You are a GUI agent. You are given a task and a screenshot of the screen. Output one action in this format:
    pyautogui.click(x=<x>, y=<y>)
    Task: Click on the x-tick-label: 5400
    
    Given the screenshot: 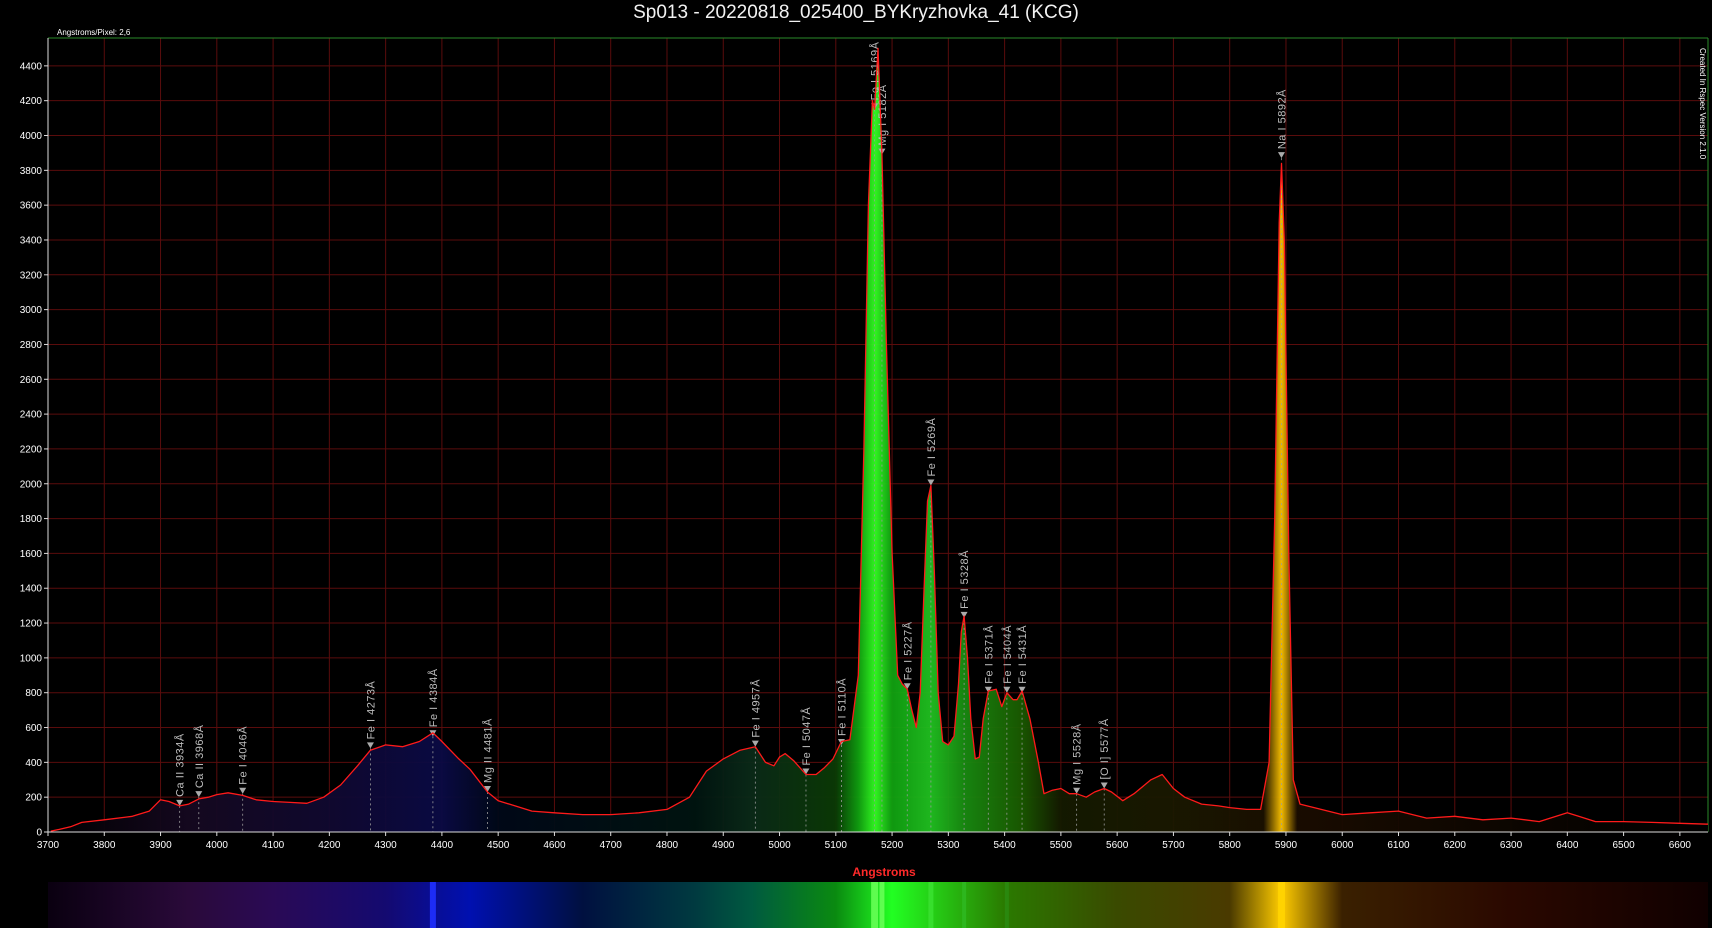 What is the action you would take?
    pyautogui.click(x=1004, y=845)
    